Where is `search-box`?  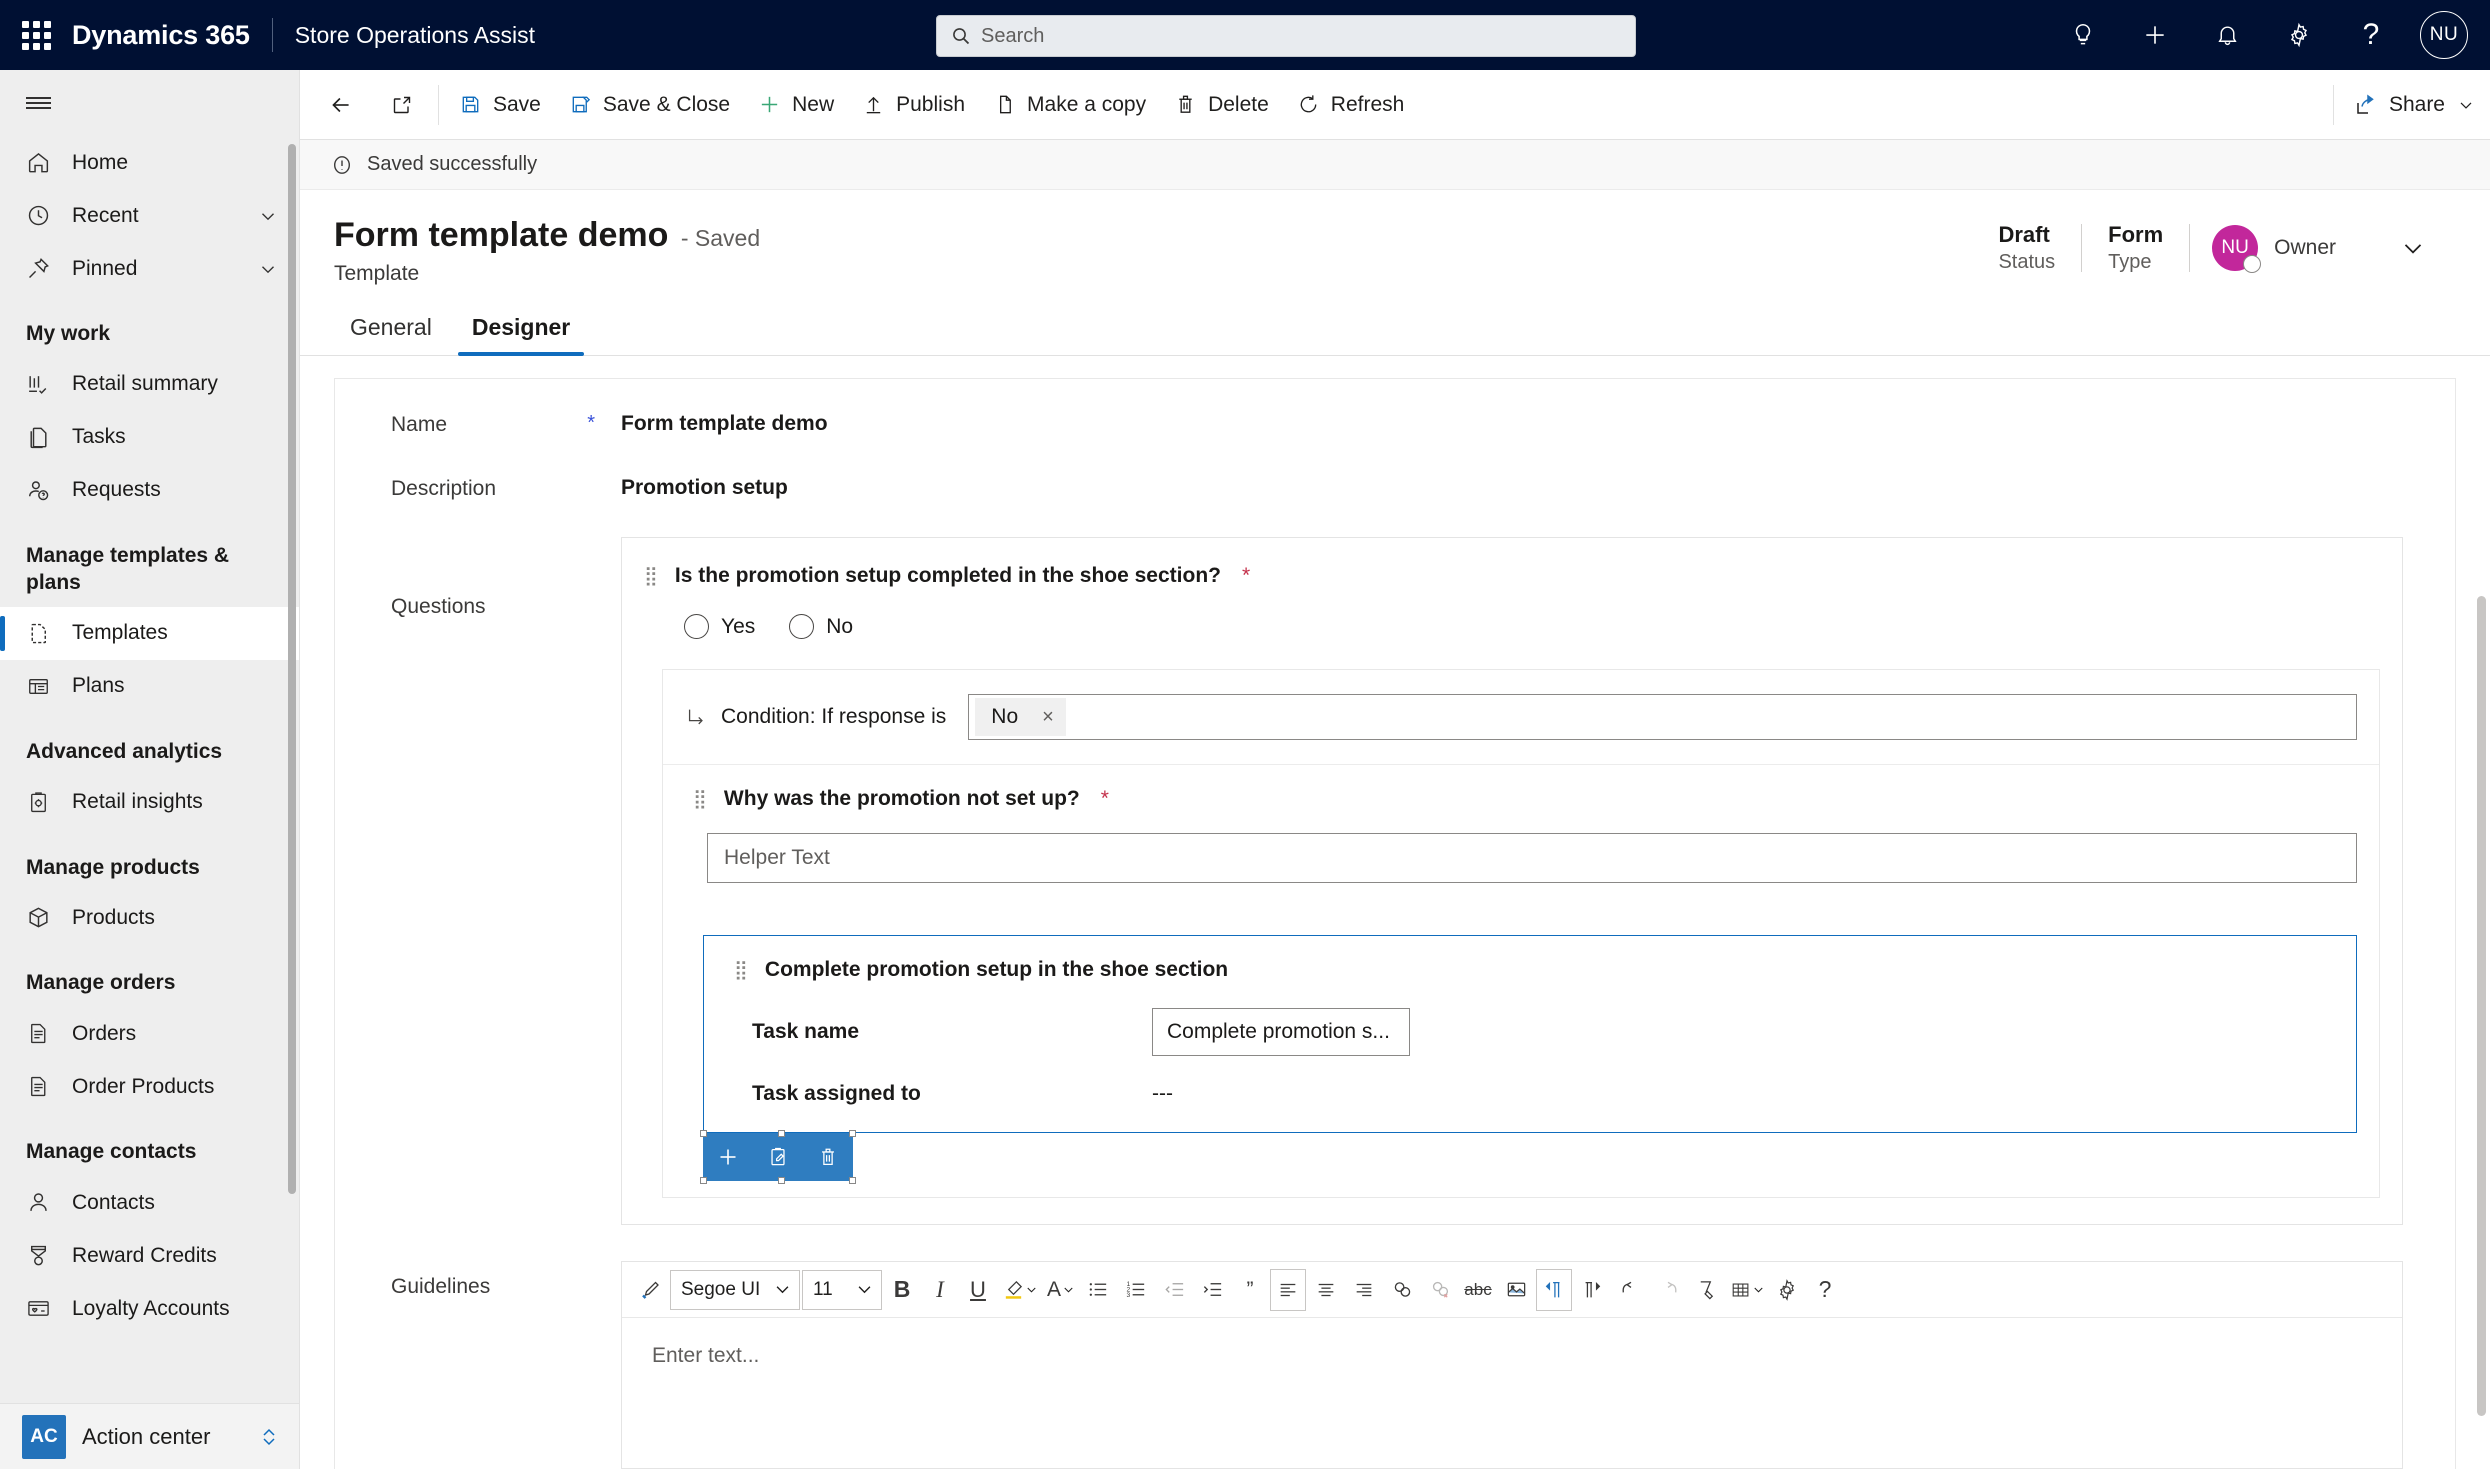
search-box is located at coordinates (1286, 36).